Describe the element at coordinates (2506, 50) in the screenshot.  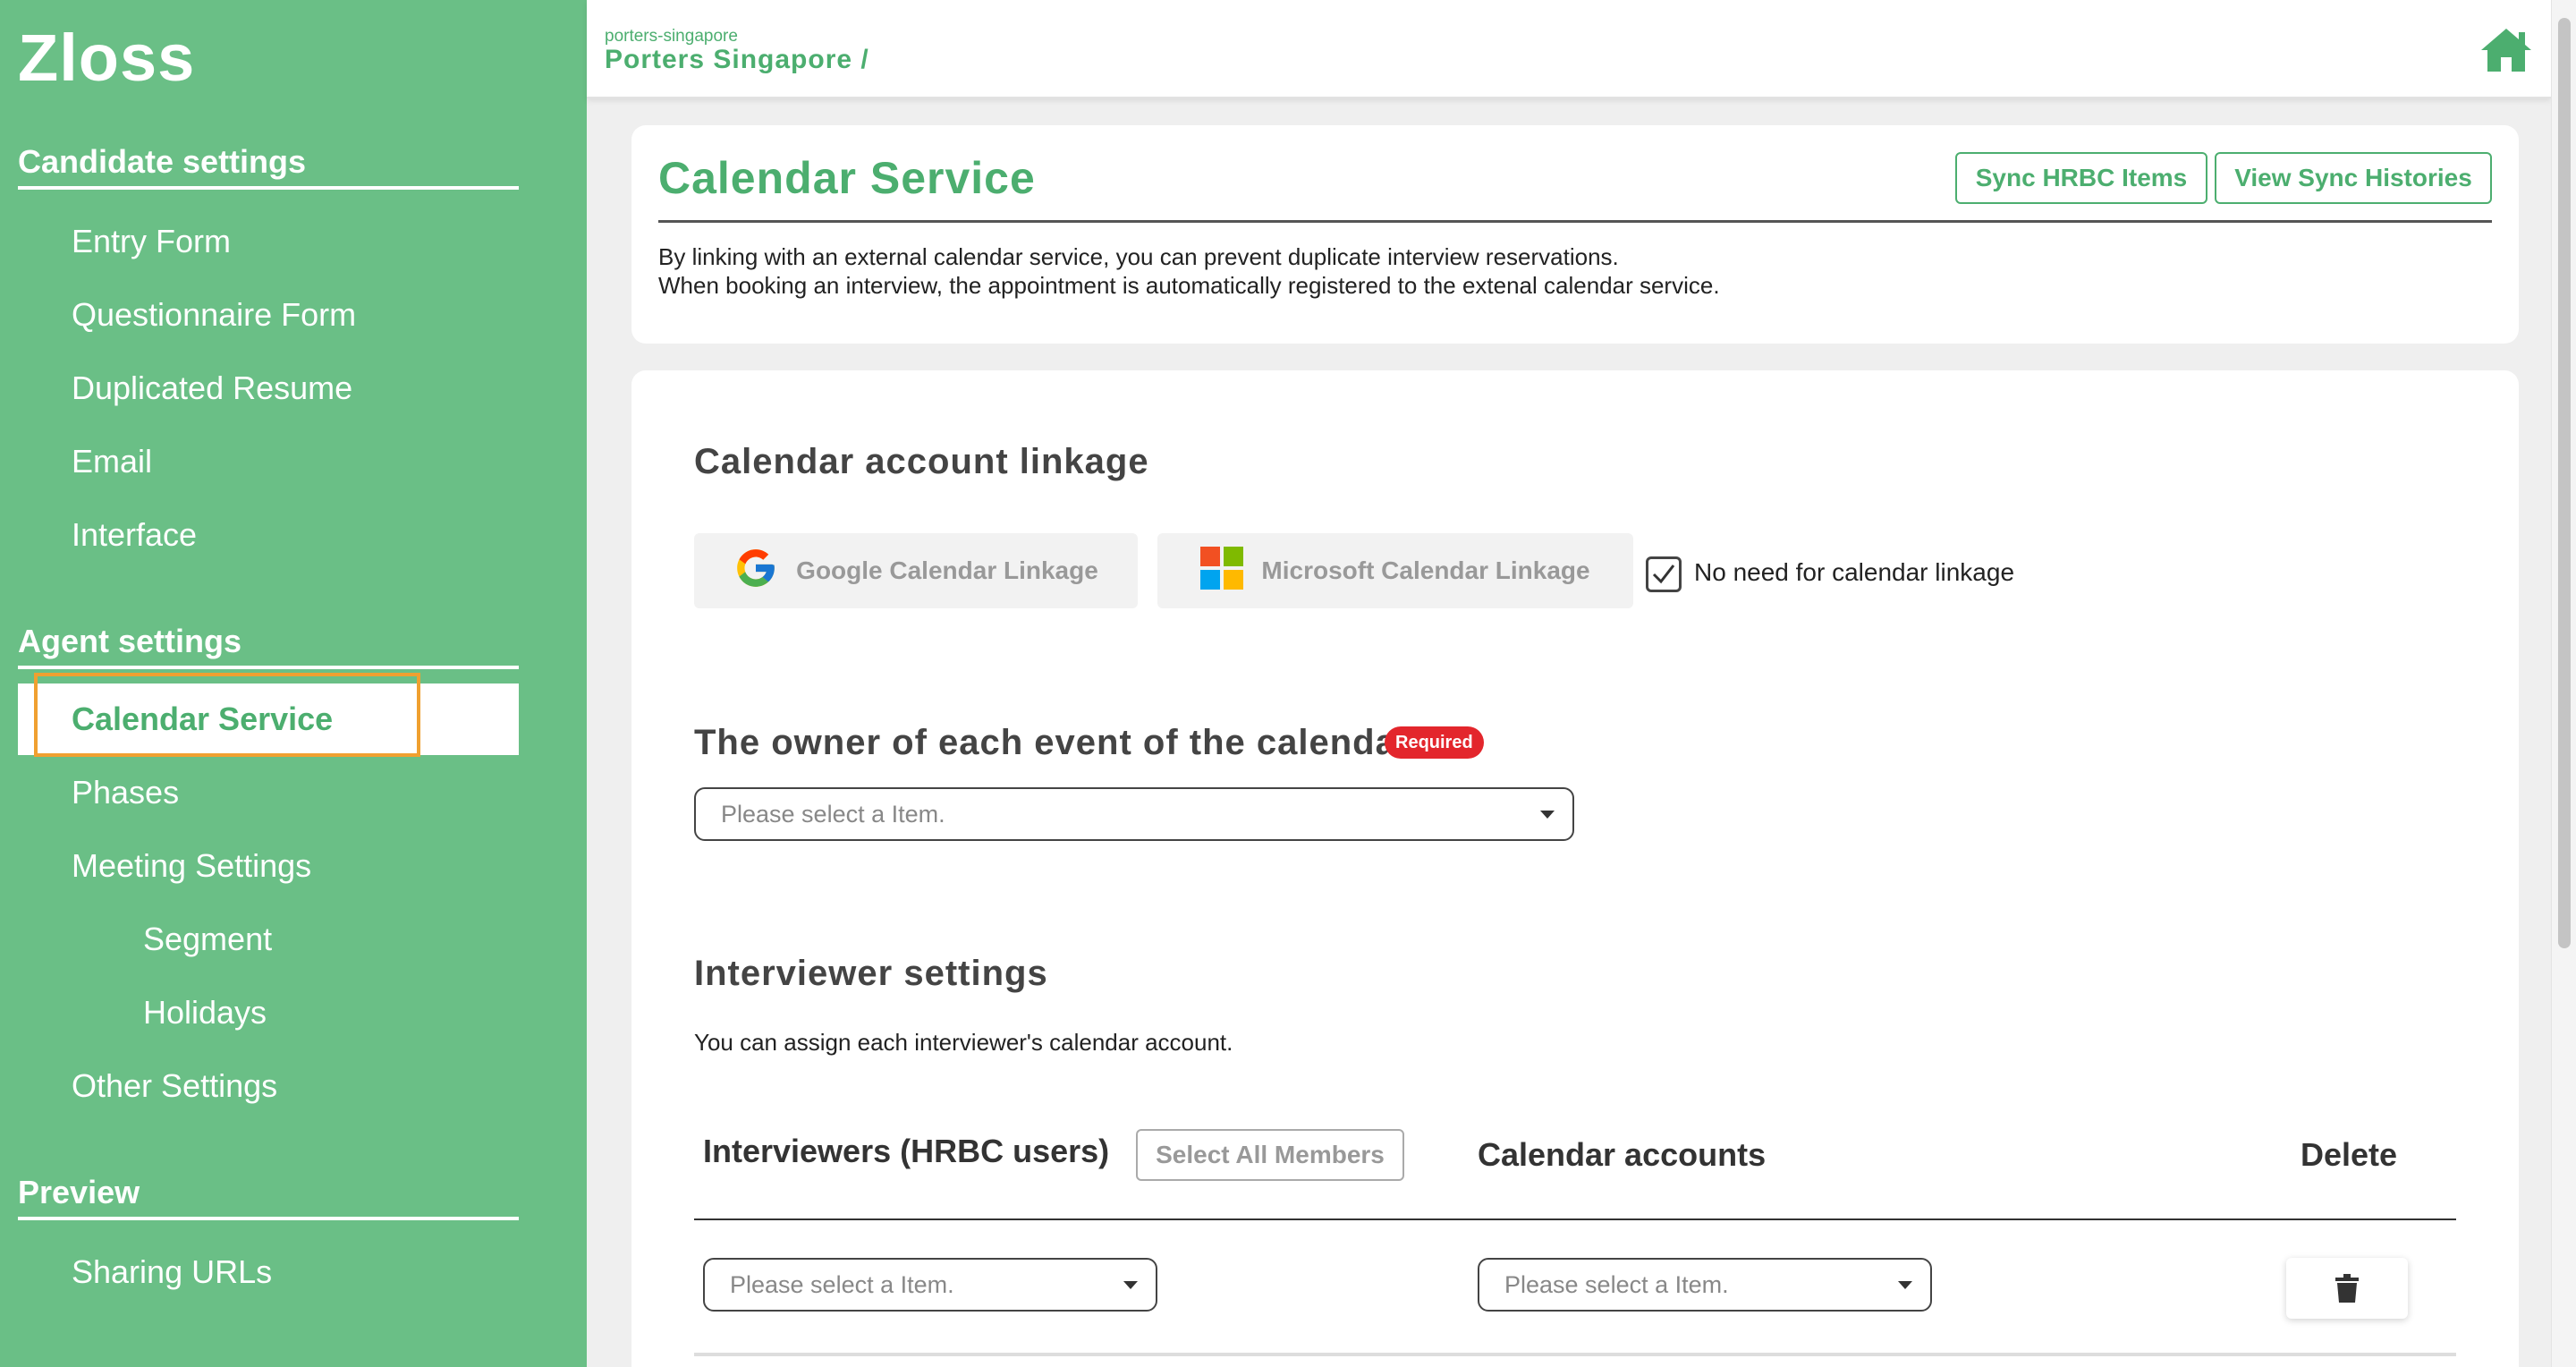
I see `home-icon` at that location.